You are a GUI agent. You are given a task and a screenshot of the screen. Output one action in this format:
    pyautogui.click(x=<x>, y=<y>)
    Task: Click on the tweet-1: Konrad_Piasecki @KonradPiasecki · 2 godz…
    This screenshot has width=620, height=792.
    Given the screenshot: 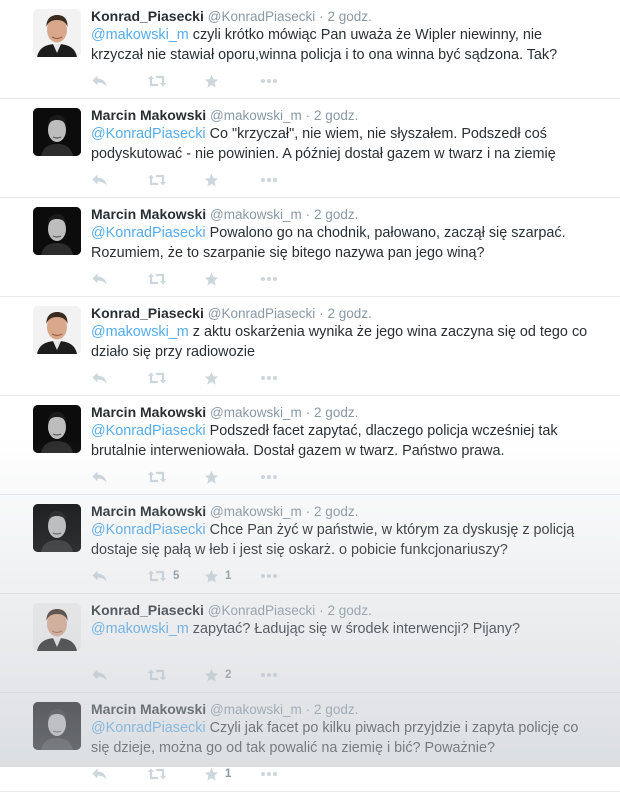 What is the action you would take?
    pyautogui.click(x=310, y=49)
    